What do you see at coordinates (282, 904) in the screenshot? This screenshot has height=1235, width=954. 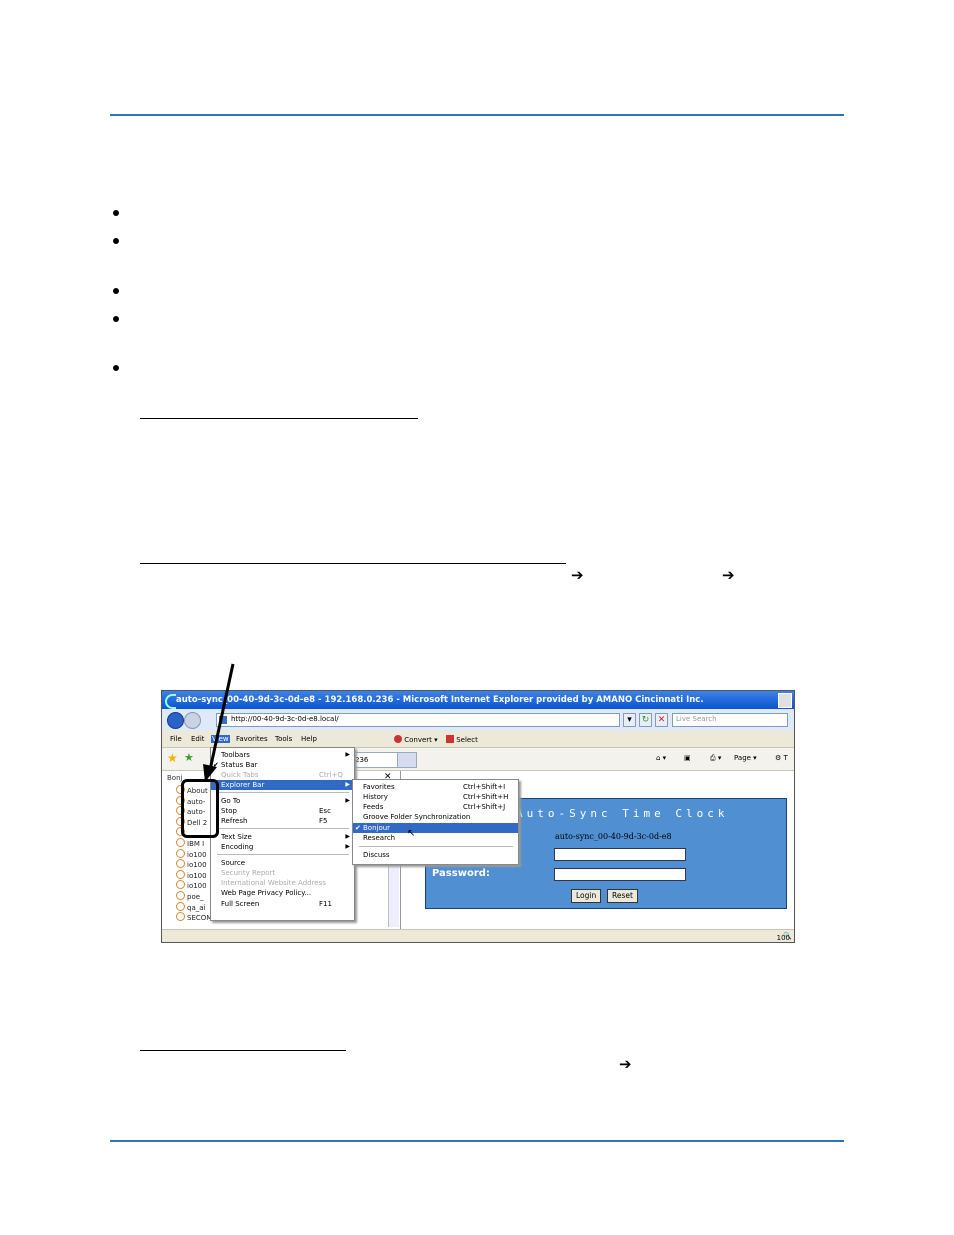 I see `menu-item-full-screen: Full Screen F11` at bounding box center [282, 904].